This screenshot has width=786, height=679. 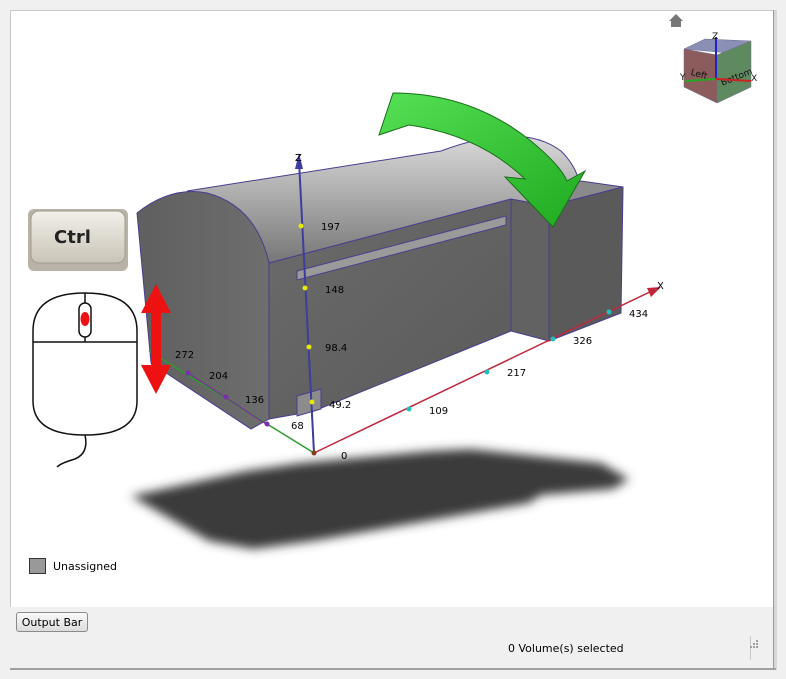 I want to click on output-bar-button: Output Bar, so click(x=52, y=622).